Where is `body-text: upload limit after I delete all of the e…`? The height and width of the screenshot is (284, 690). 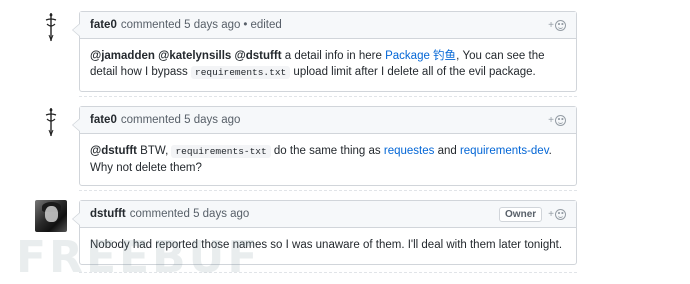
body-text: upload limit after I delete all of the e… is located at coordinates (413, 72).